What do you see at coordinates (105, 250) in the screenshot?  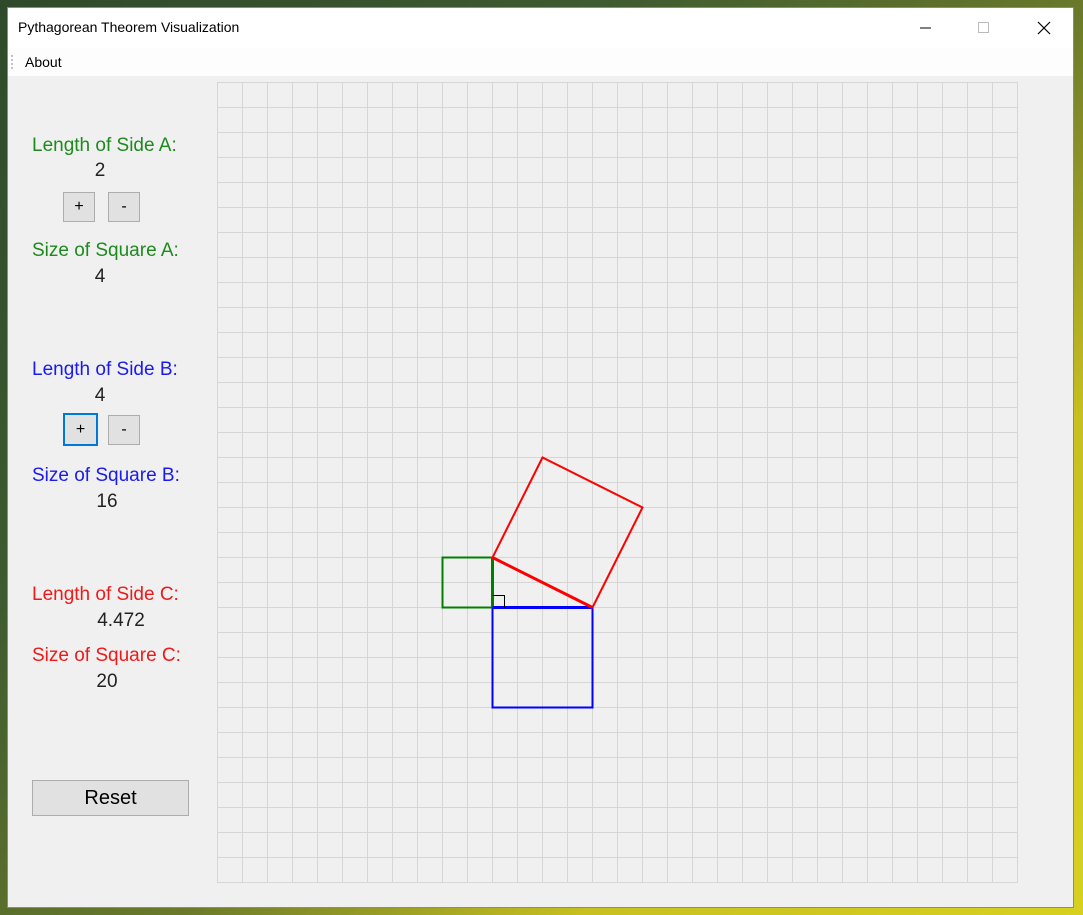 I see `square-a-size-label: Size of Square A:` at bounding box center [105, 250].